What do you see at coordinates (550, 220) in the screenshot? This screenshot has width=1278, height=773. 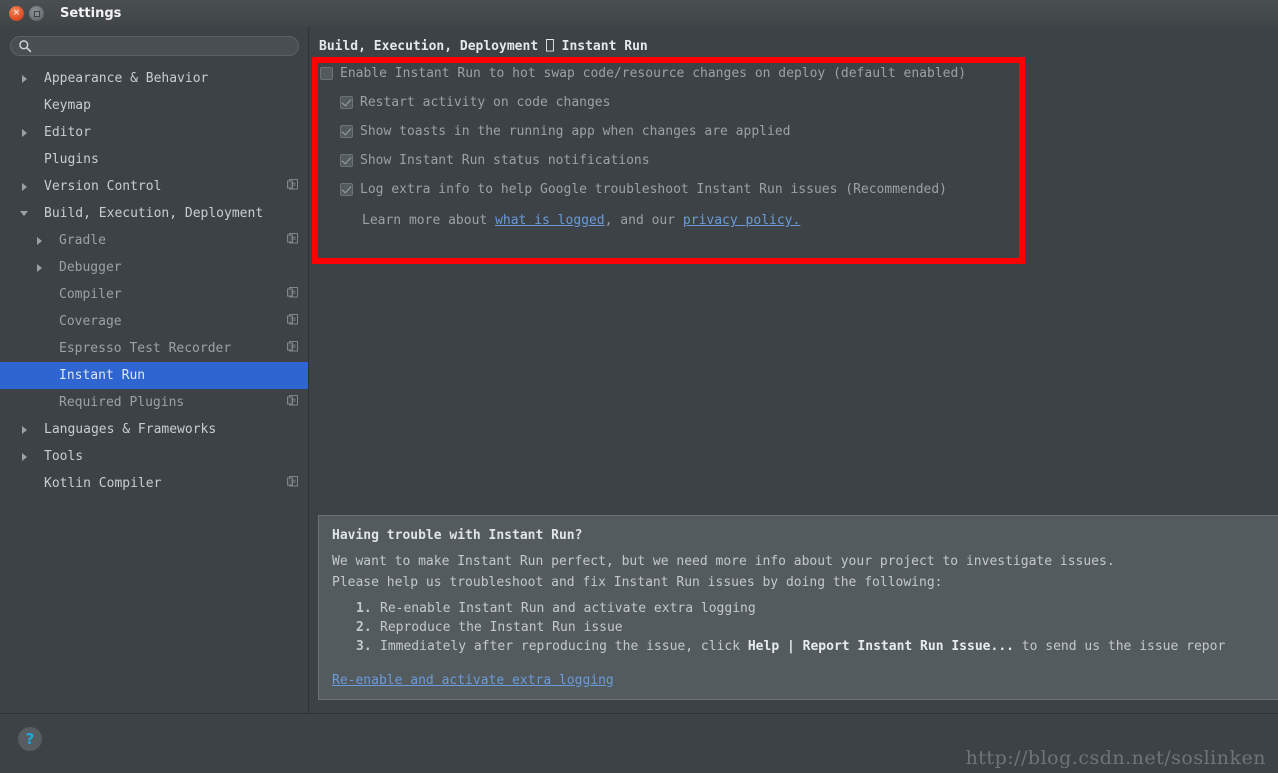 I see `what-is-logged-link: what is logged` at bounding box center [550, 220].